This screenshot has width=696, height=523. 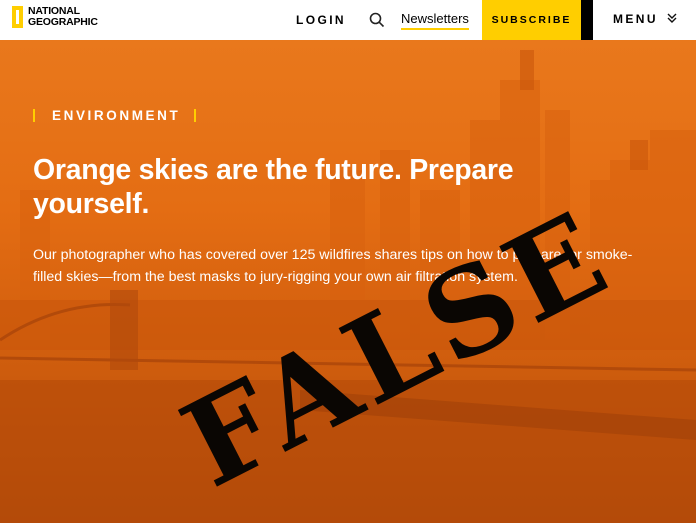 I want to click on yellow-border-icon, so click(x=17, y=17).